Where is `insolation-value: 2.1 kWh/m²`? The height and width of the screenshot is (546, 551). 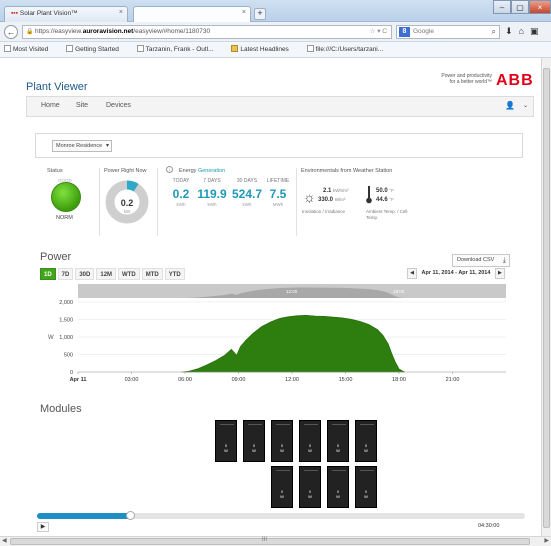 insolation-value: 2.1 kWh/m² is located at coordinates (336, 191).